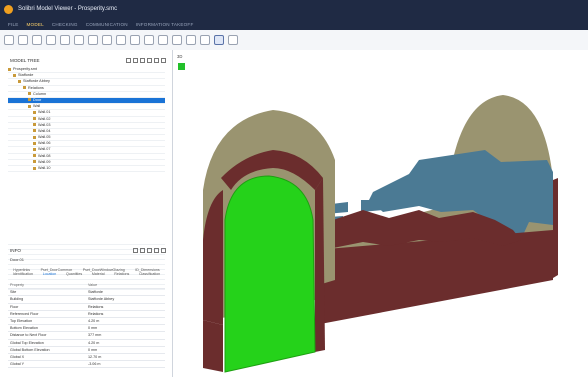  What do you see at coordinates (86, 60) in the screenshot?
I see `model-tree-header: MODEL TREE` at bounding box center [86, 60].